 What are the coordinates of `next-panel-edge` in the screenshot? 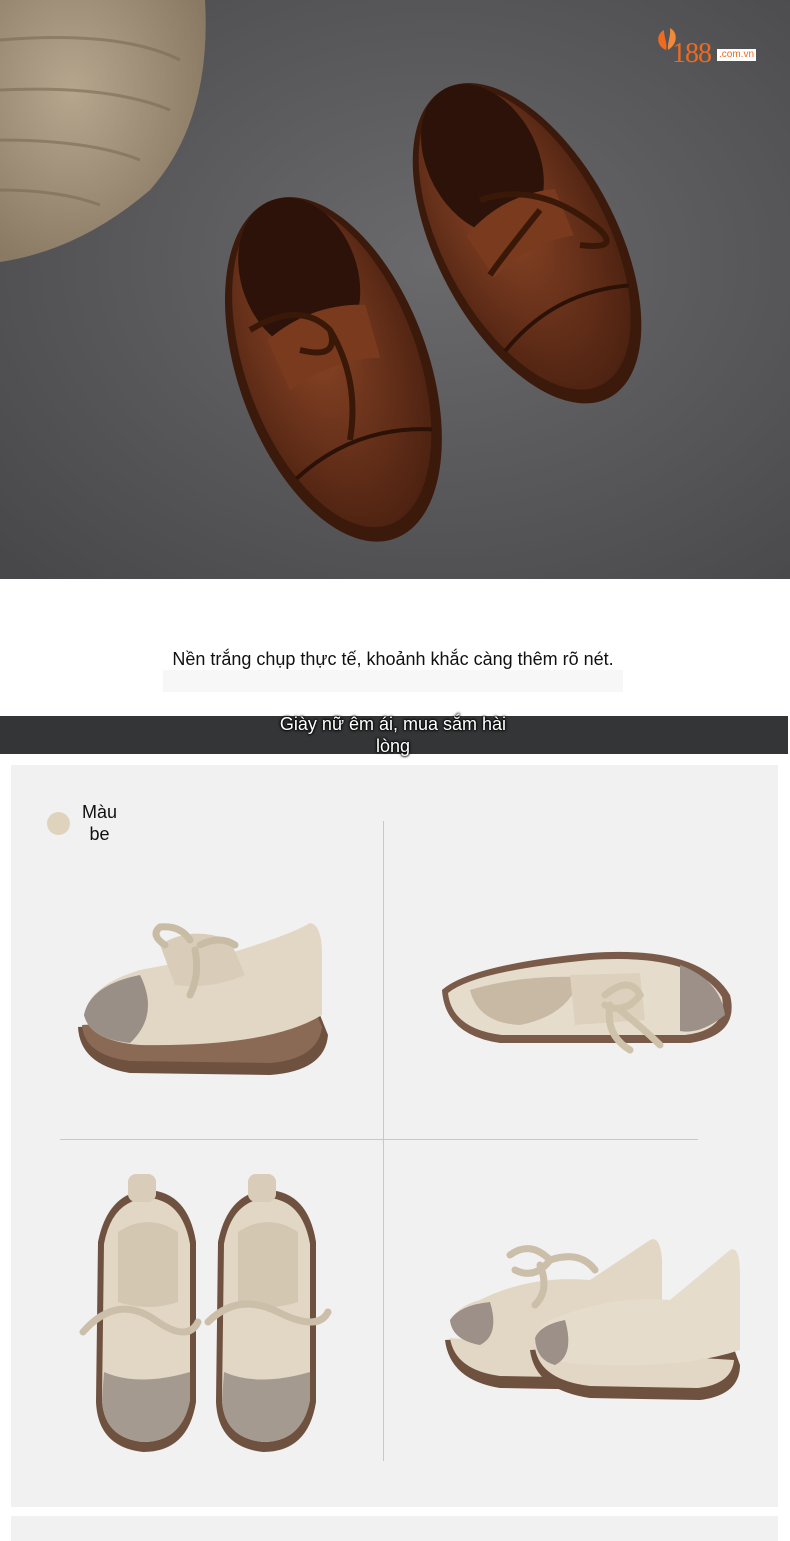 It's located at (394, 1528).